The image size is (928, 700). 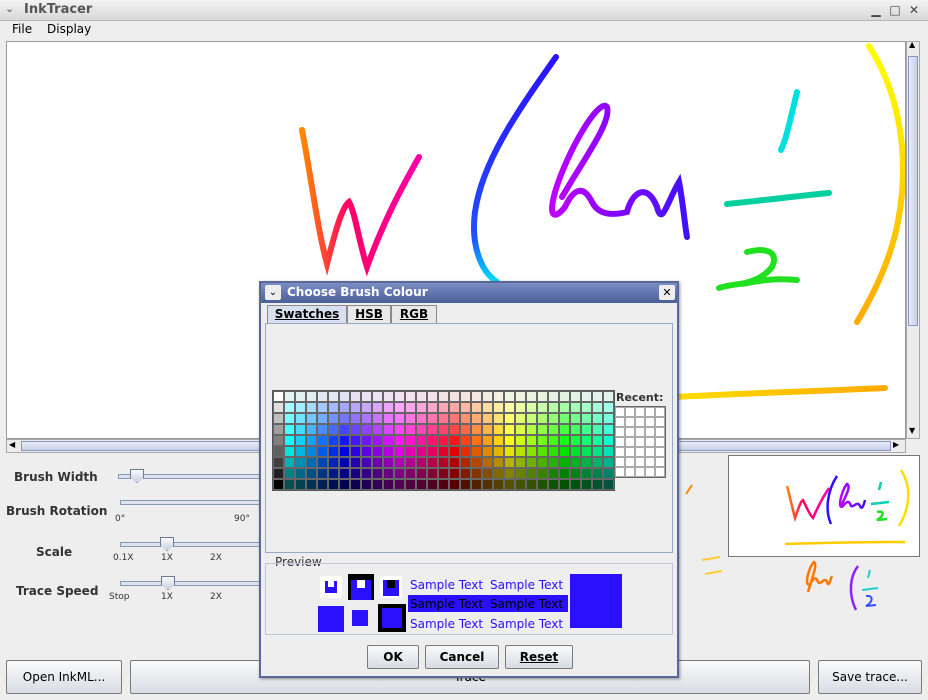 I want to click on menu-display: Display, so click(x=69, y=29).